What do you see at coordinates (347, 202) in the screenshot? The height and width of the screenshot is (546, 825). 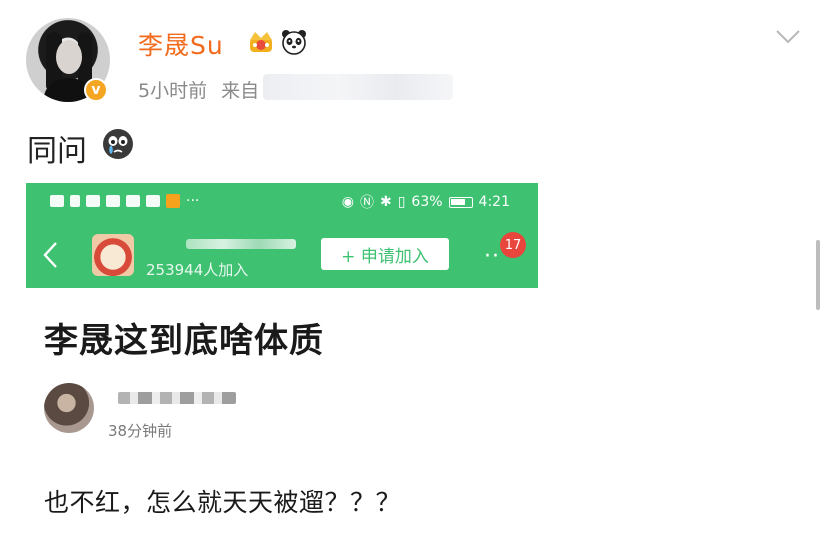 I see `eye-icon: ◉` at bounding box center [347, 202].